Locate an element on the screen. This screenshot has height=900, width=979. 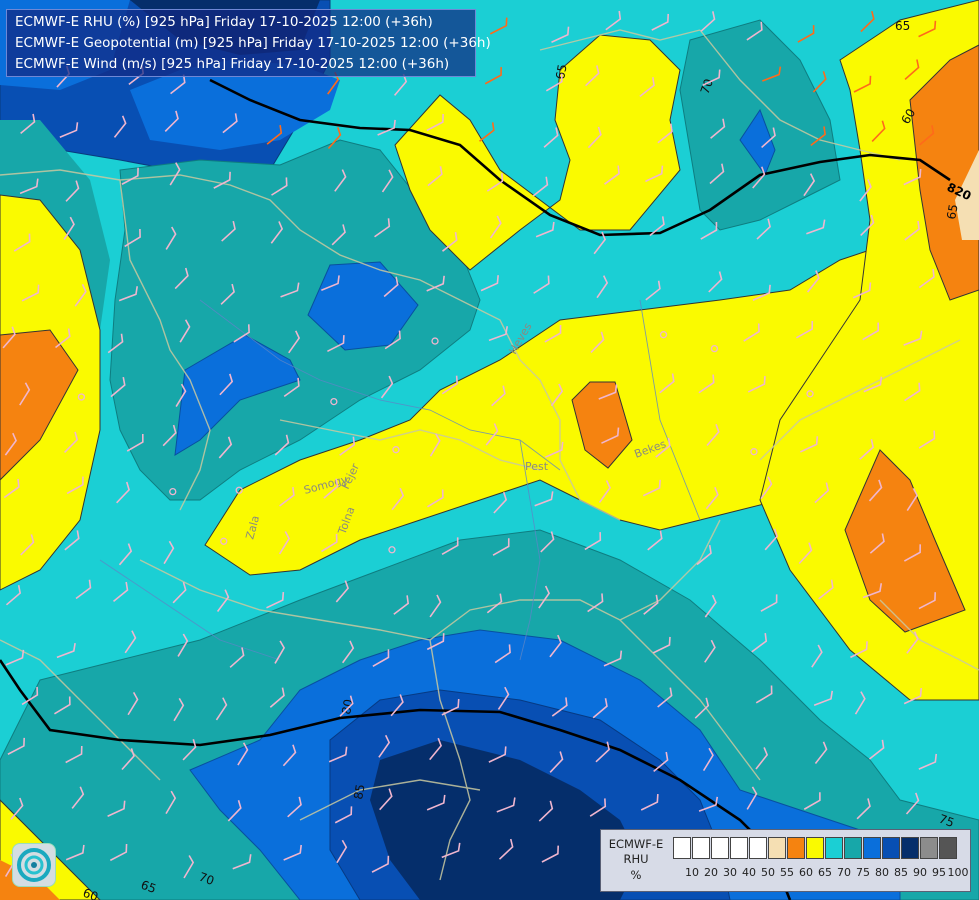
ecmwf-logo is located at coordinates (34, 865).